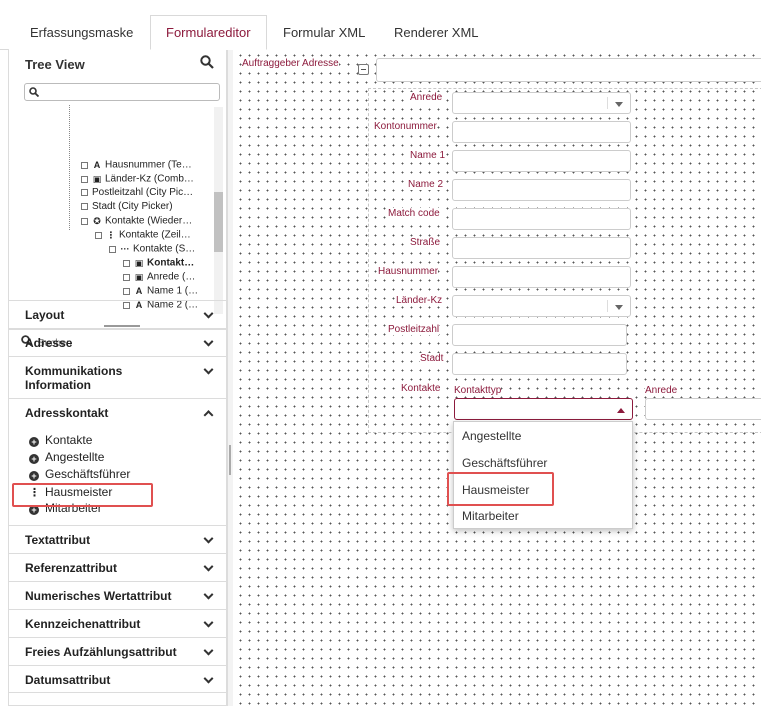  What do you see at coordinates (541, 248) in the screenshot?
I see `strasse-field` at bounding box center [541, 248].